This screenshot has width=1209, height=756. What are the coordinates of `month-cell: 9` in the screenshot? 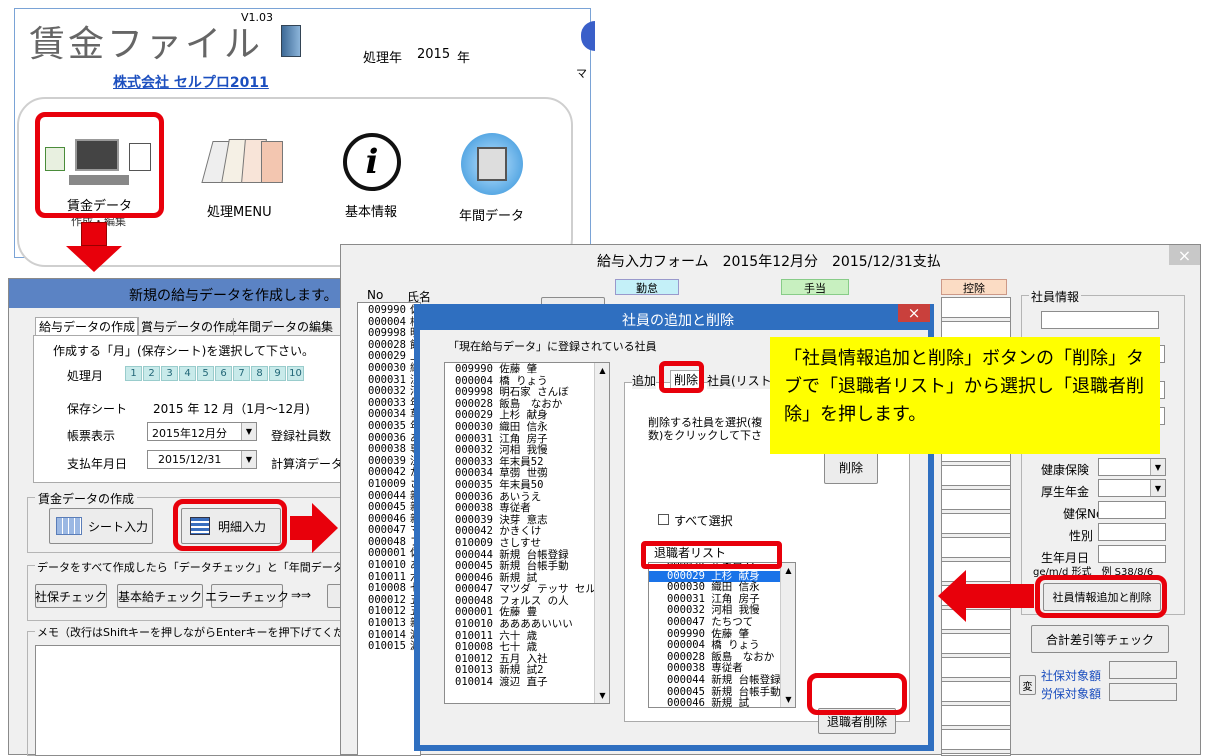 It's located at (277, 373).